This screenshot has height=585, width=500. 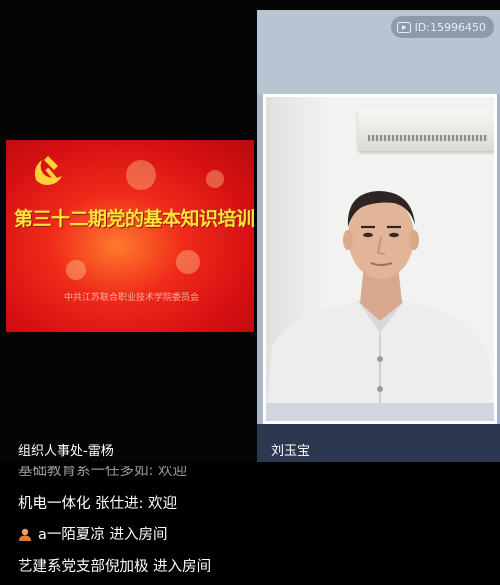 What do you see at coordinates (25, 534) in the screenshot?
I see `user-icon` at bounding box center [25, 534].